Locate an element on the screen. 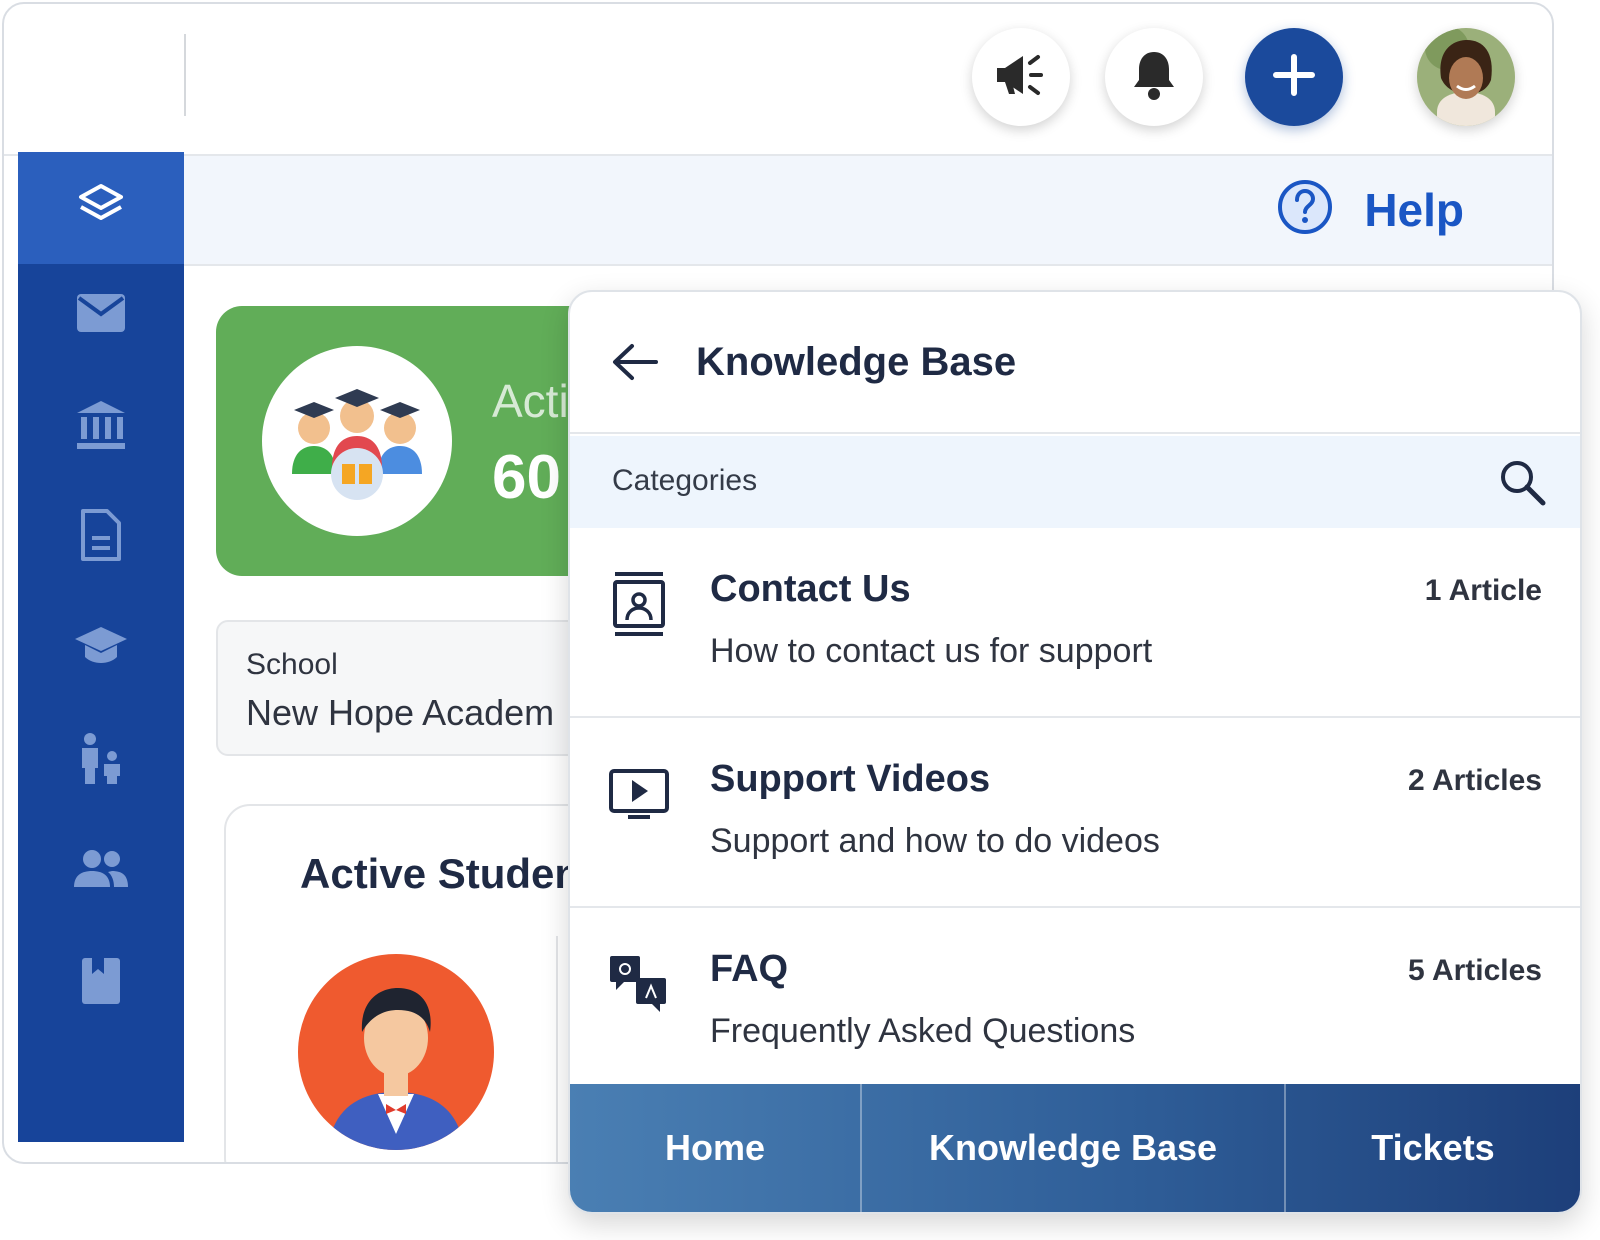 Image resolution: width=1600 pixels, height=1240 pixels. student-avatar is located at coordinates (396, 1052).